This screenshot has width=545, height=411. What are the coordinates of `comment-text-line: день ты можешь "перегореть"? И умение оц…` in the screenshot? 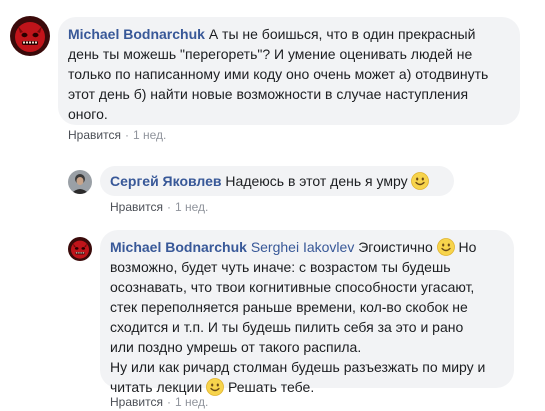 It's located at (270, 54).